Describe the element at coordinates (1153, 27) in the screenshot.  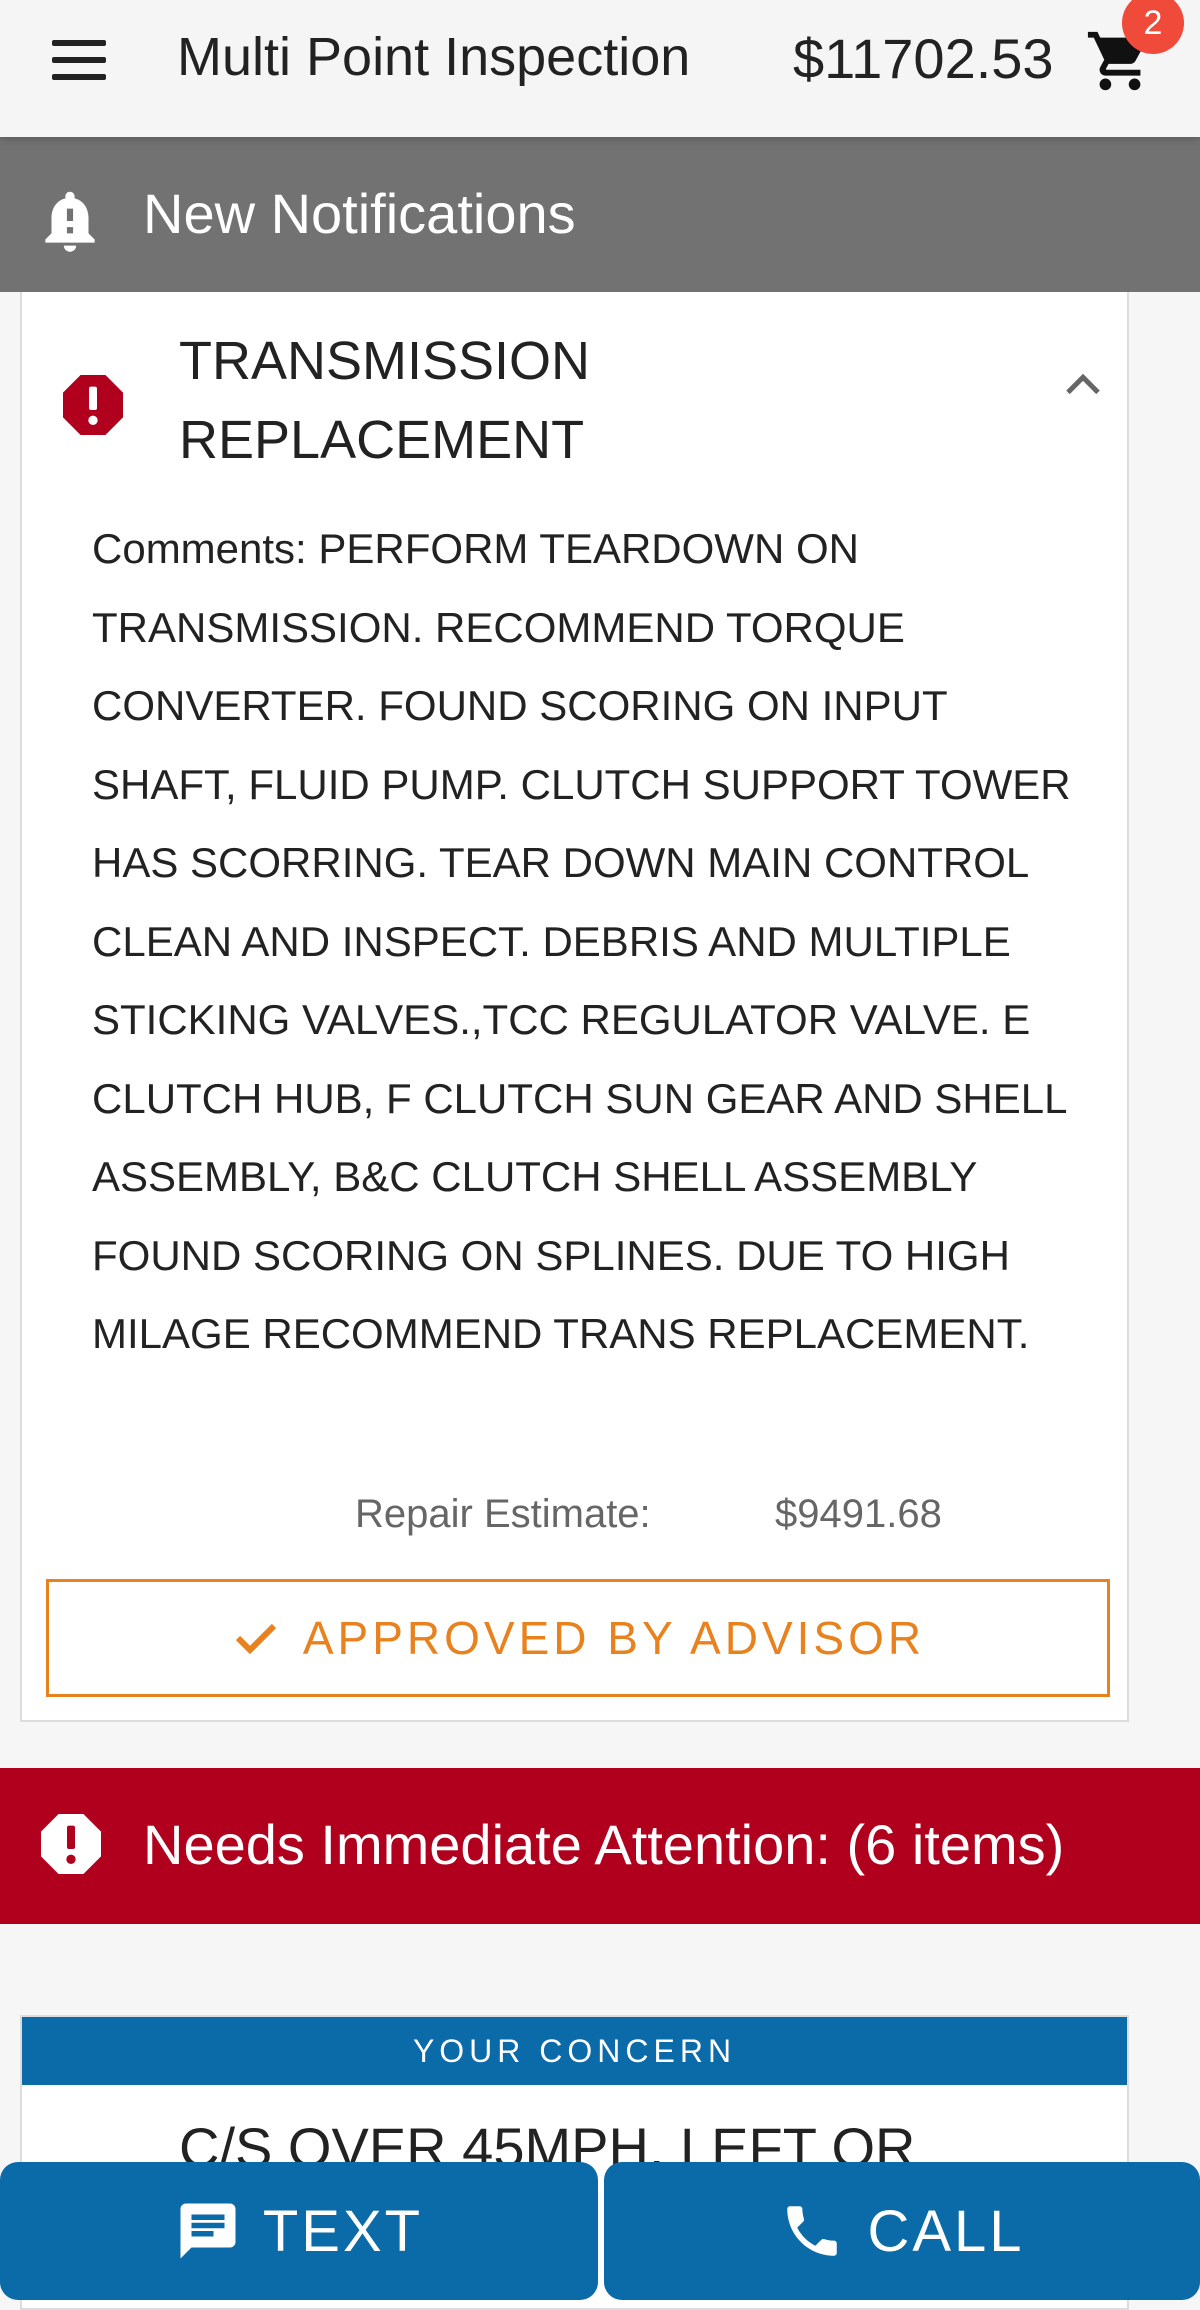
I see `cart-count-badge: 2` at that location.